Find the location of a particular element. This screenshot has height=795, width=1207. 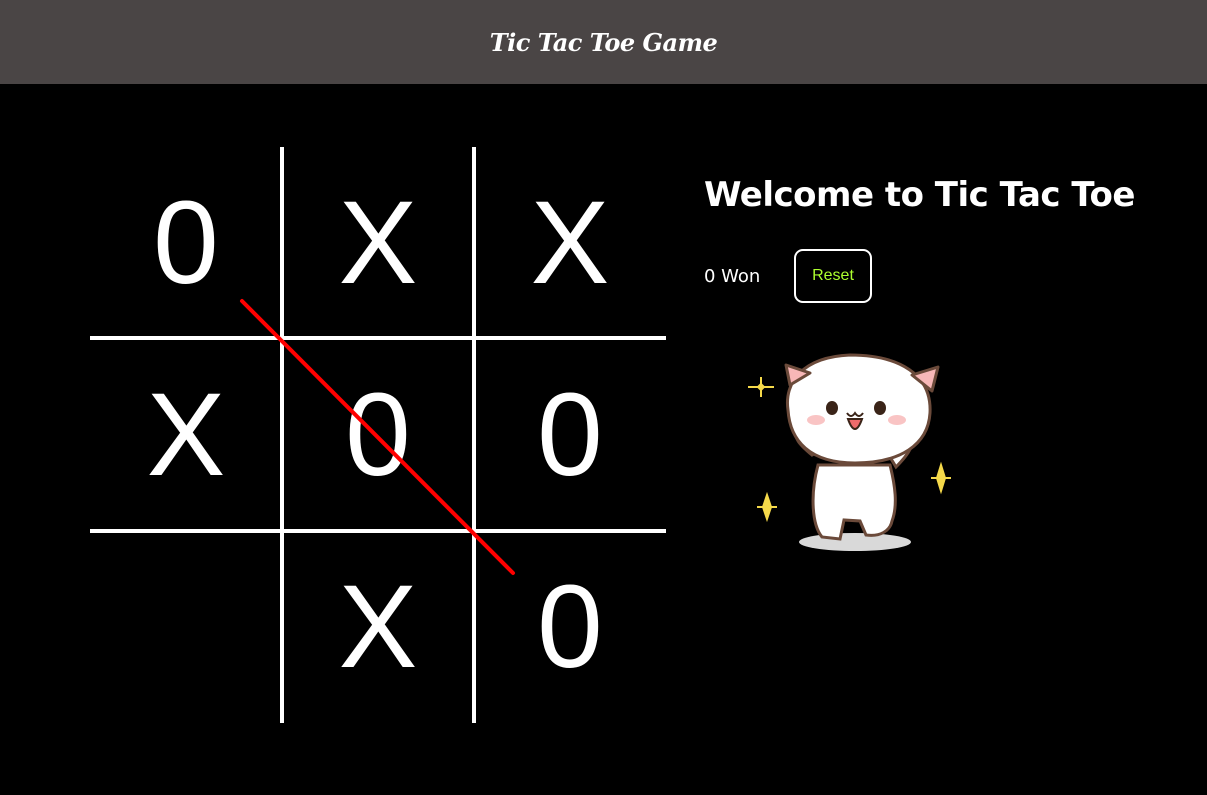

cell-2: X is located at coordinates (570, 242).